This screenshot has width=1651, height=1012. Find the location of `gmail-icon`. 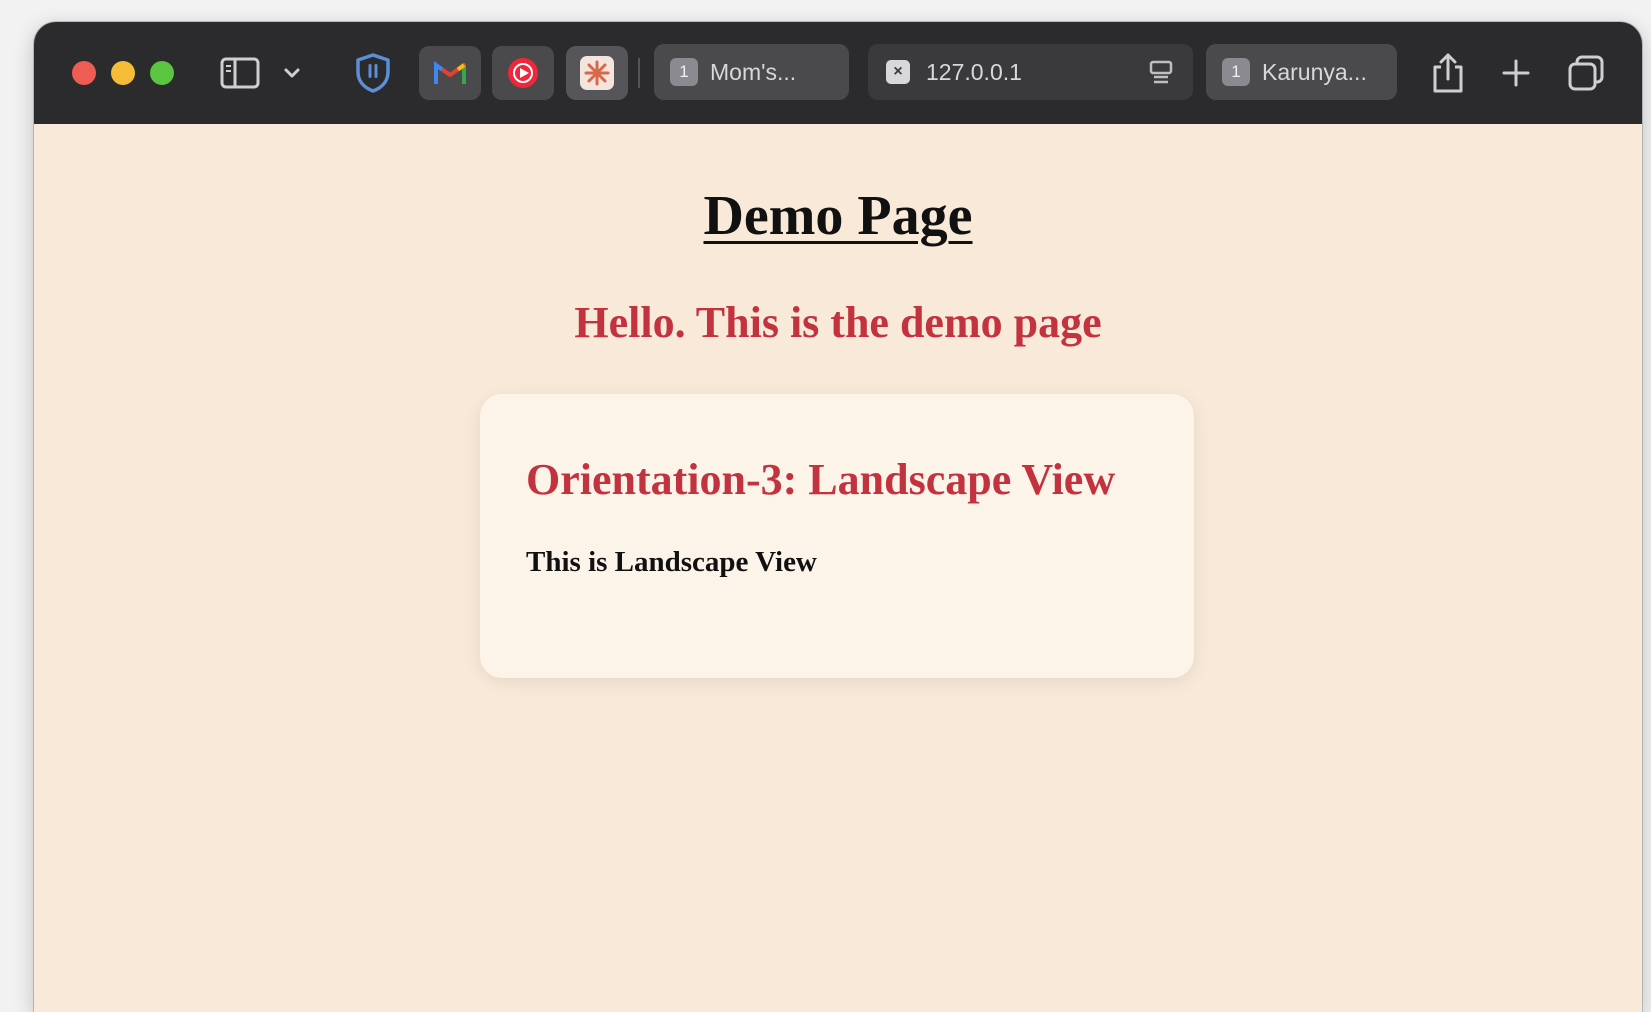

gmail-icon is located at coordinates (450, 72).